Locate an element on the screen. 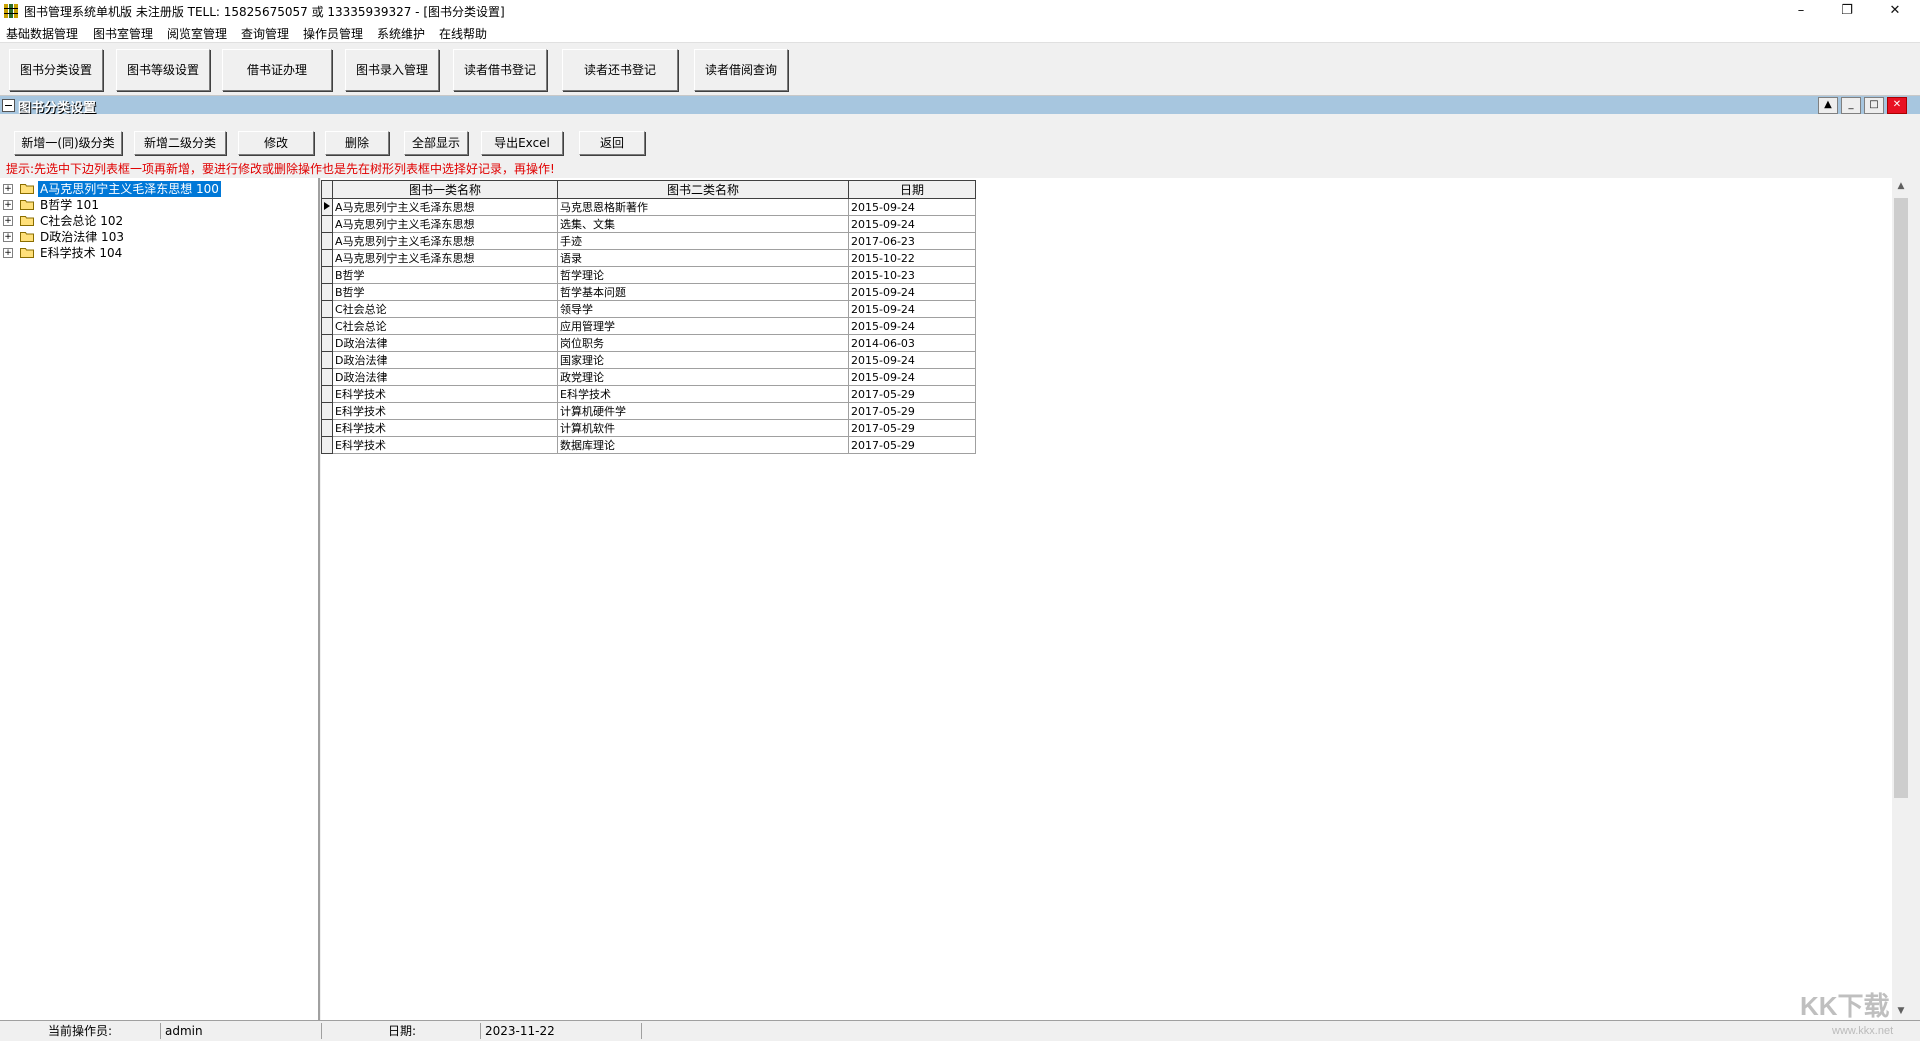 The width and height of the screenshot is (1920, 1041). table-row: A马克思列宁主义毛泽东思想 选集、文集 2015-09-24 is located at coordinates (648, 224).